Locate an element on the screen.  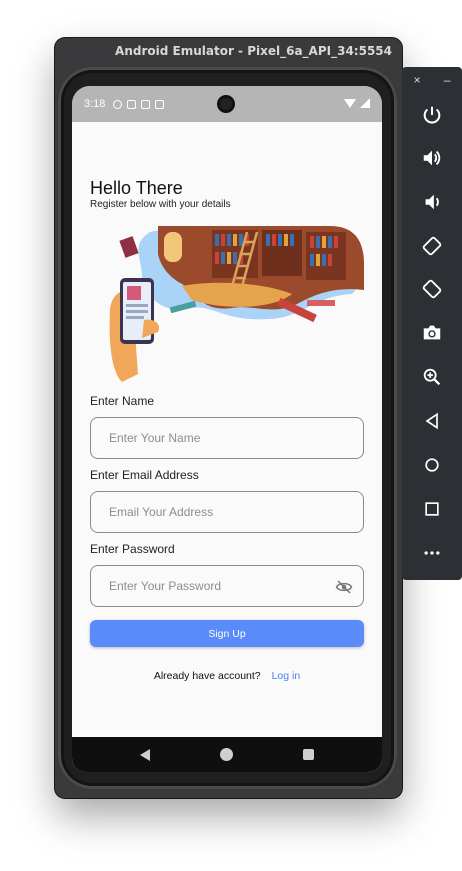
password-label: Enter Password is located at coordinates (132, 549).